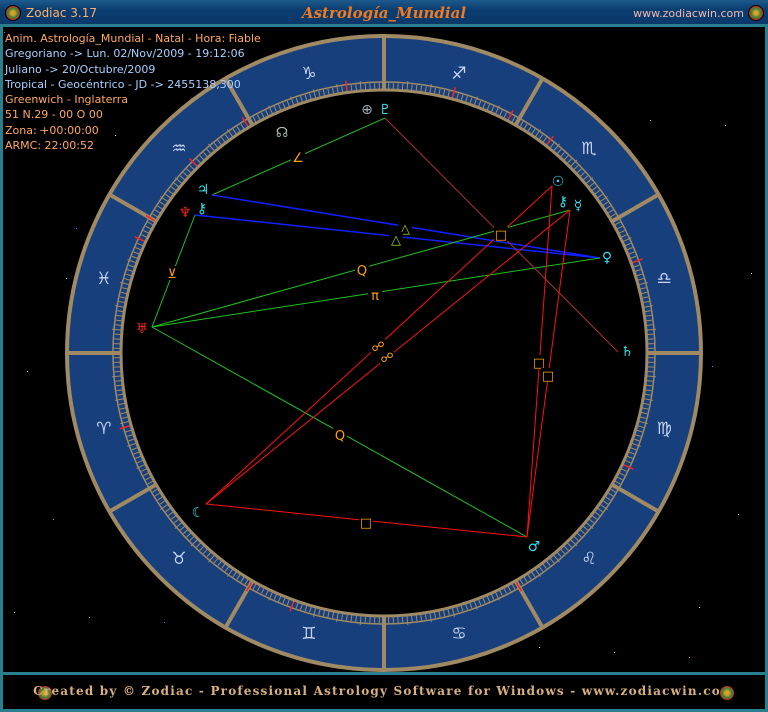 This screenshot has width=768, height=712. What do you see at coordinates (103, 279) in the screenshot?
I see `zodiac-sign-2: ♓` at bounding box center [103, 279].